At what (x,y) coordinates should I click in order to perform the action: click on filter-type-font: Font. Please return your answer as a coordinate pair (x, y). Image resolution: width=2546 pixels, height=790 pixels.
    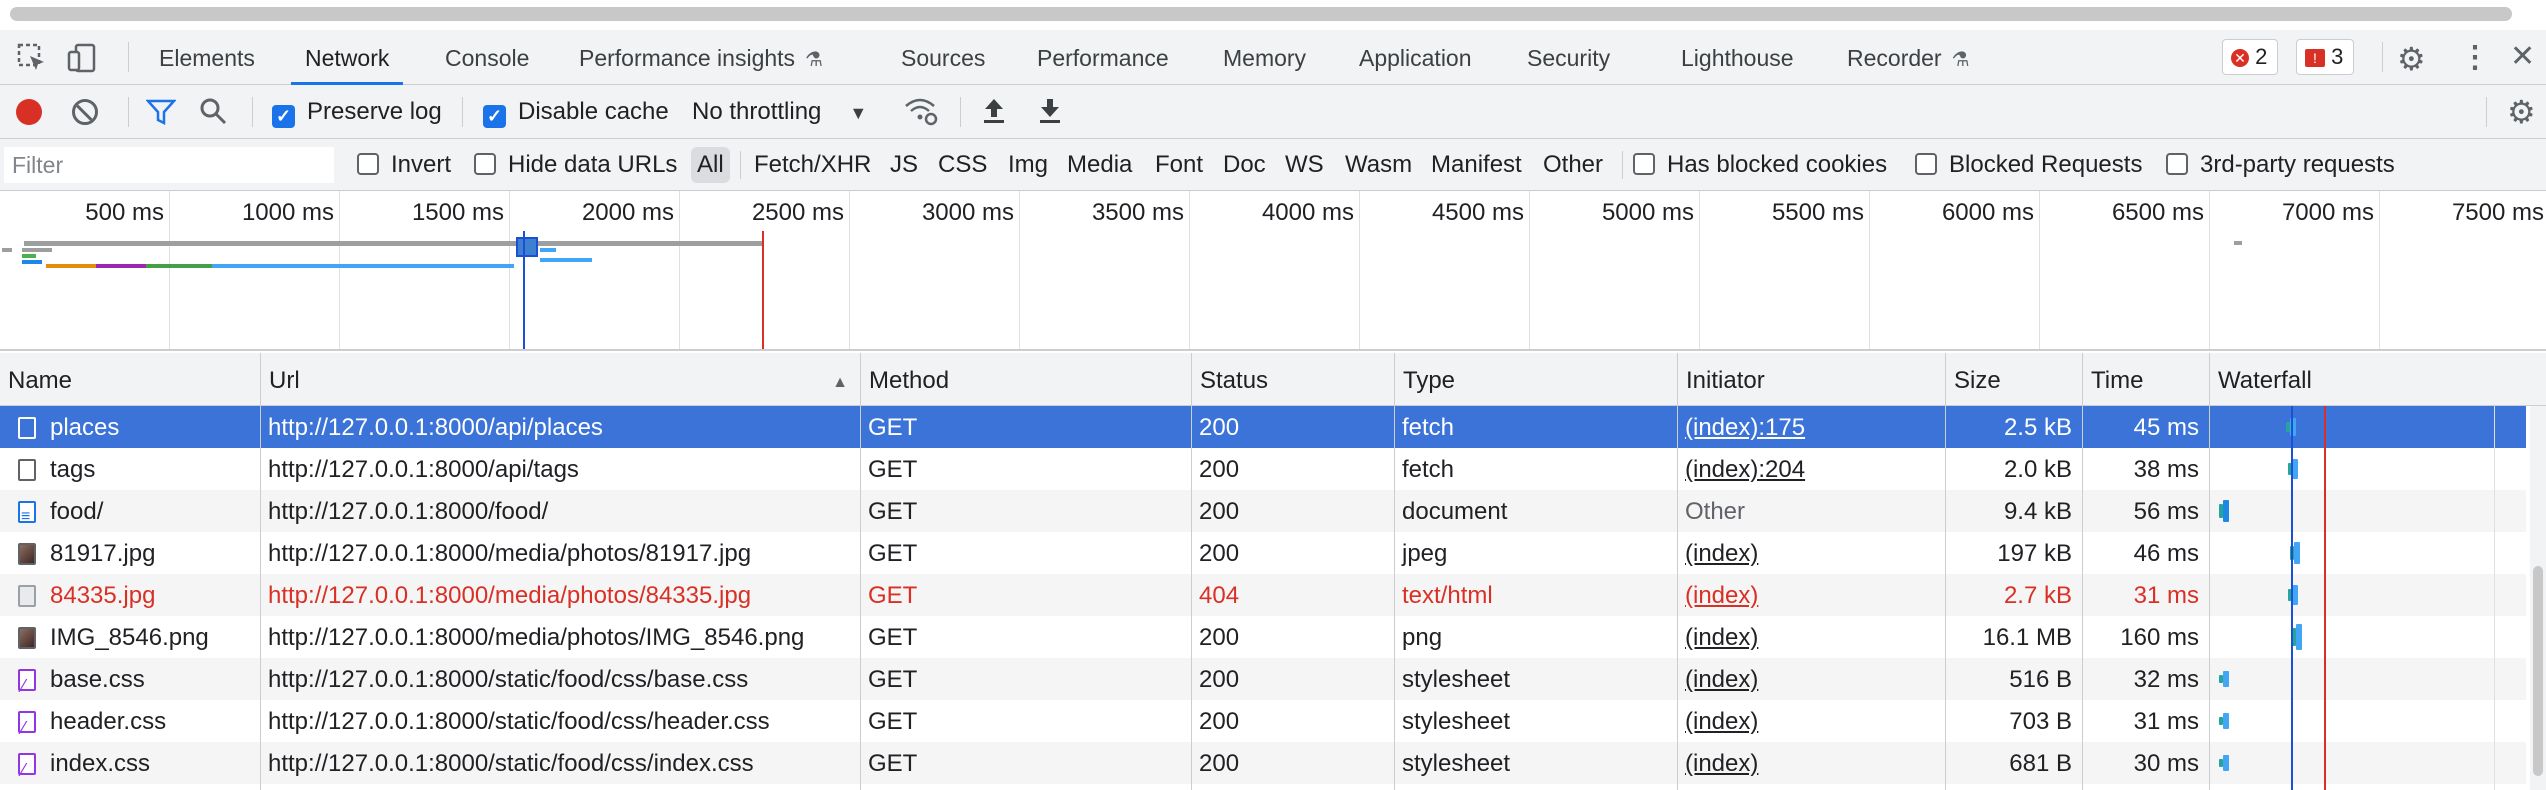
    Looking at the image, I should click on (1179, 165).